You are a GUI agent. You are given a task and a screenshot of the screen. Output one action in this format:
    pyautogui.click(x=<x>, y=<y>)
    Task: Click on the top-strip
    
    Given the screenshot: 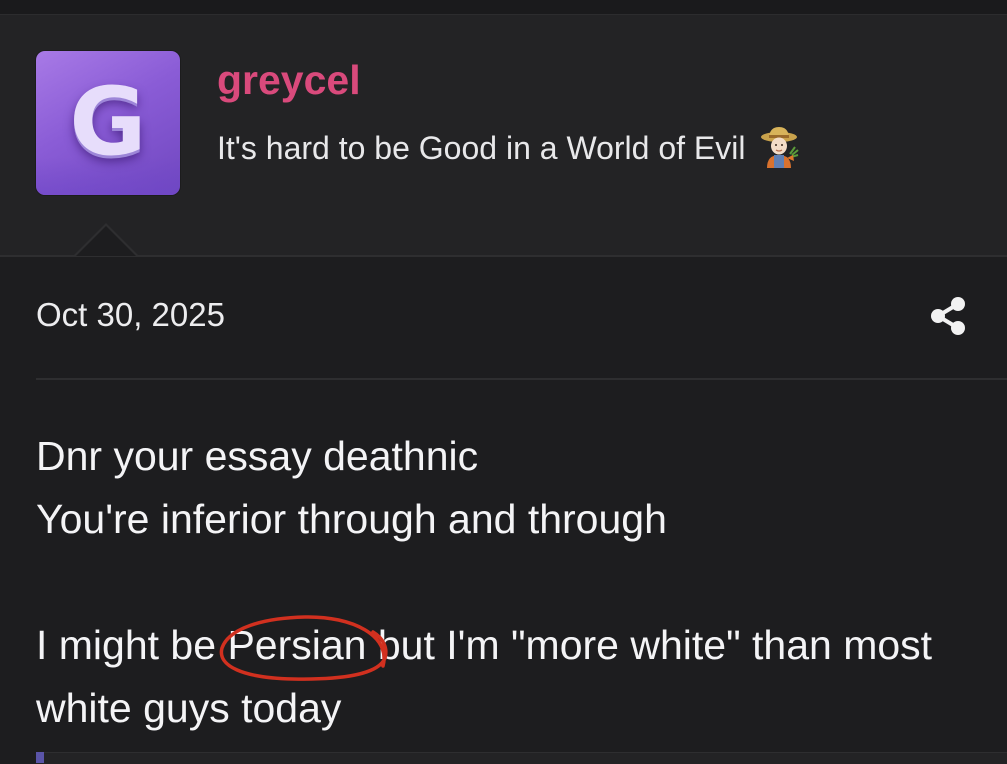 What is the action you would take?
    pyautogui.click(x=503, y=7)
    